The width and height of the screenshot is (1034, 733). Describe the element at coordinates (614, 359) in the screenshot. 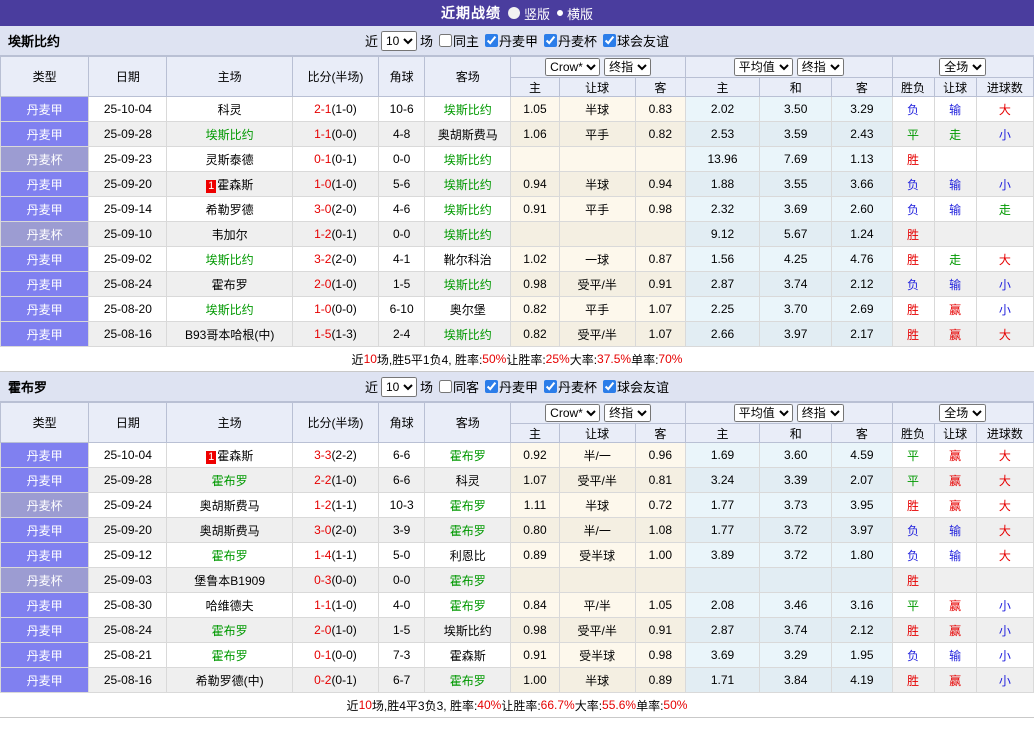

I see `summary-part: 37.5%` at that location.